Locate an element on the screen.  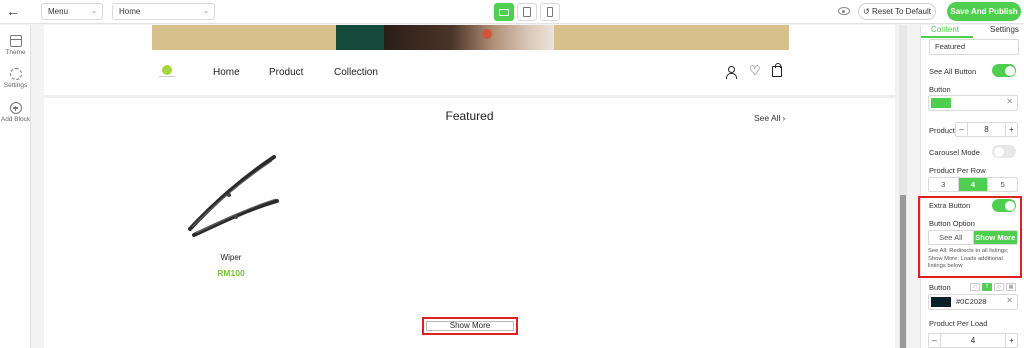
carousel-mode-label: Carousel Mode is located at coordinates (954, 152).